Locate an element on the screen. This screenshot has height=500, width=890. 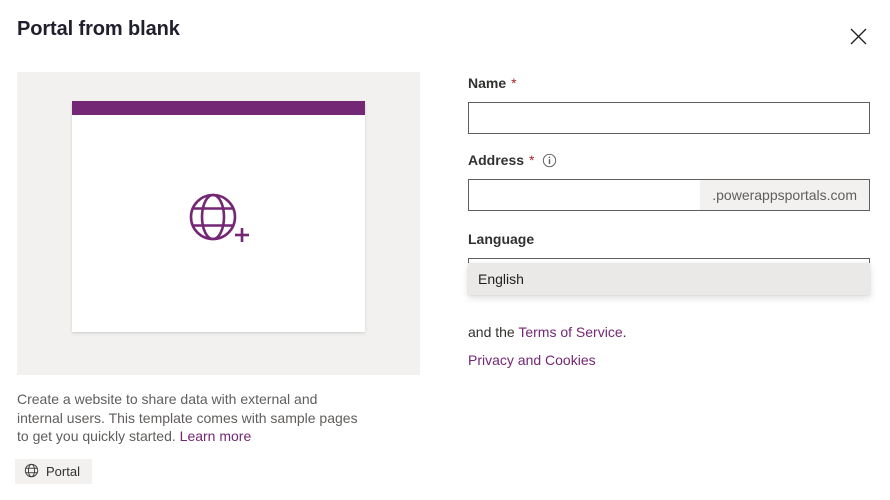
terms-line: and the Terms of Service. is located at coordinates (669, 332).